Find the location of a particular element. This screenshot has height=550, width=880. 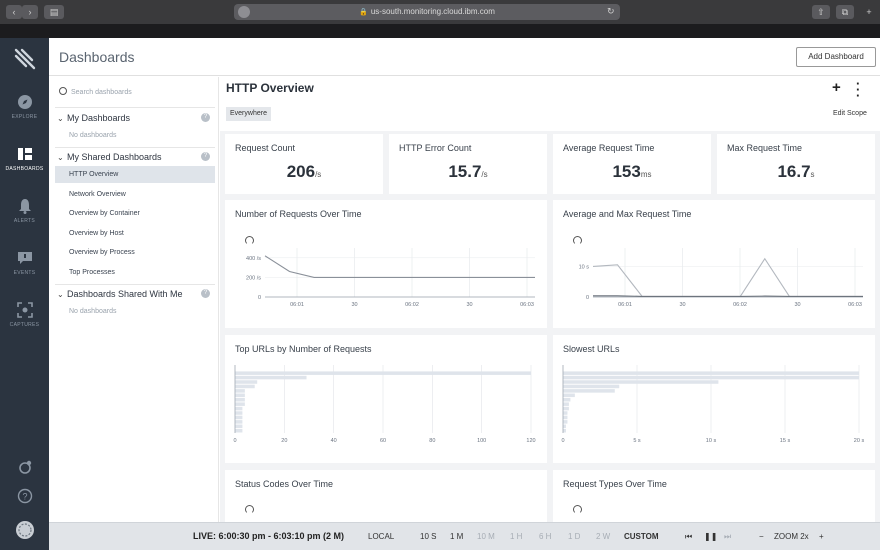

forward-button: › is located at coordinates (30, 12).